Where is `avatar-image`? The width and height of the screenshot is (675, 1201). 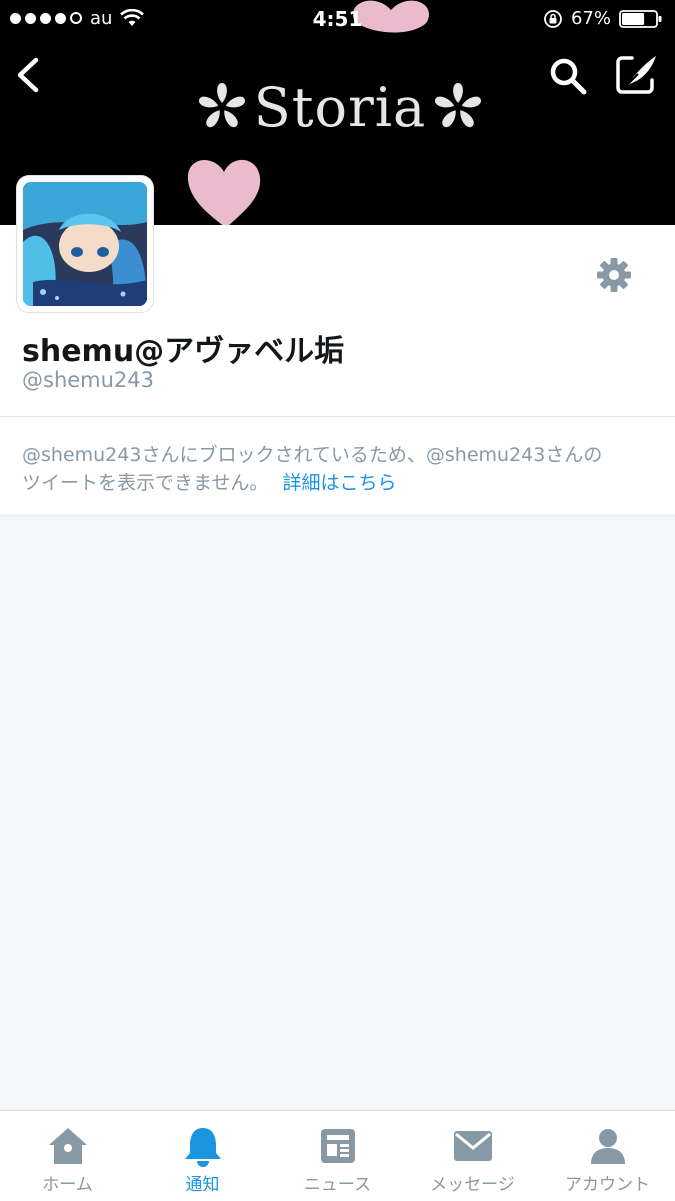 avatar-image is located at coordinates (85, 244).